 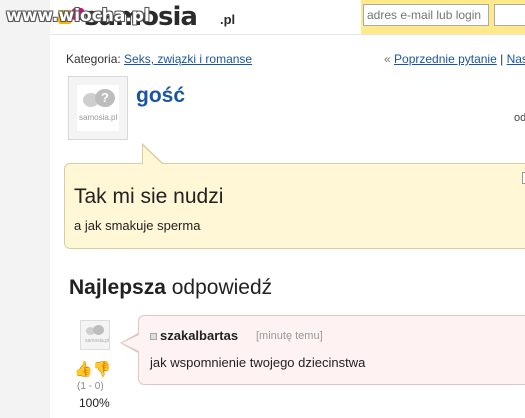 What do you see at coordinates (78, 16) in the screenshot?
I see `watermark: www.wiocha.pl` at bounding box center [78, 16].